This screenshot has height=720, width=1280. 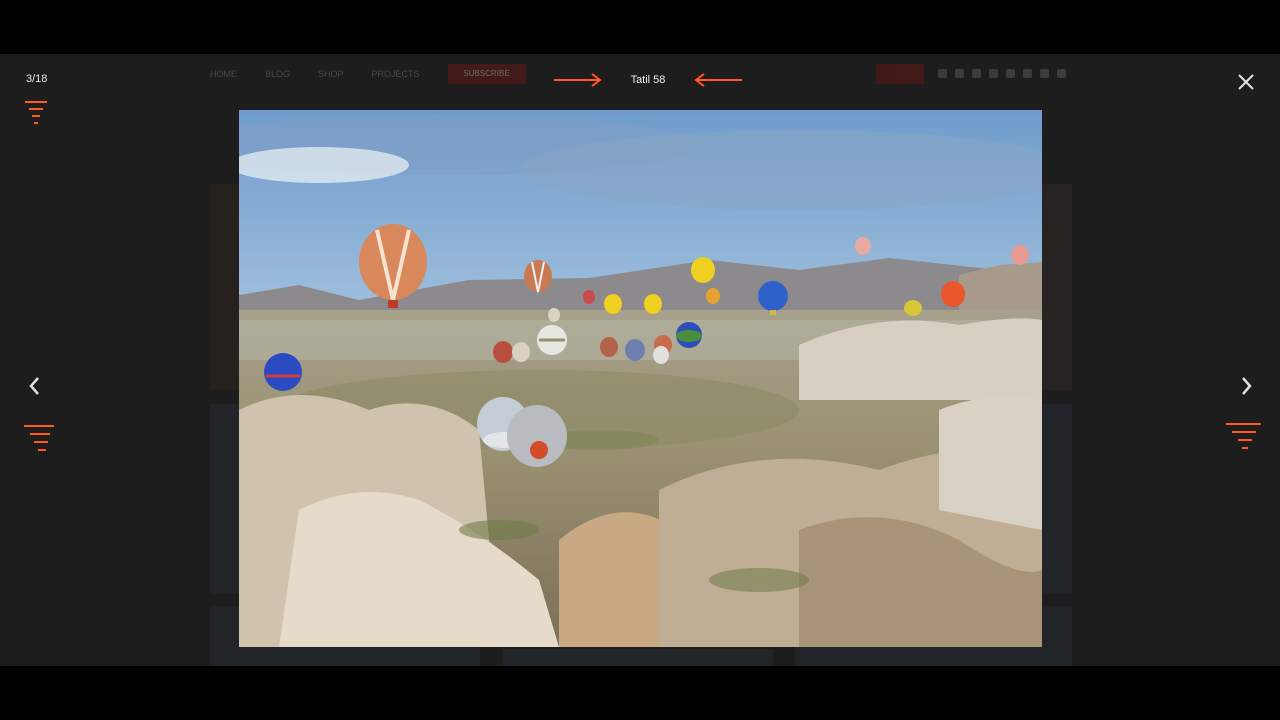 What do you see at coordinates (223, 74) in the screenshot?
I see `background-nav-home: HOME` at bounding box center [223, 74].